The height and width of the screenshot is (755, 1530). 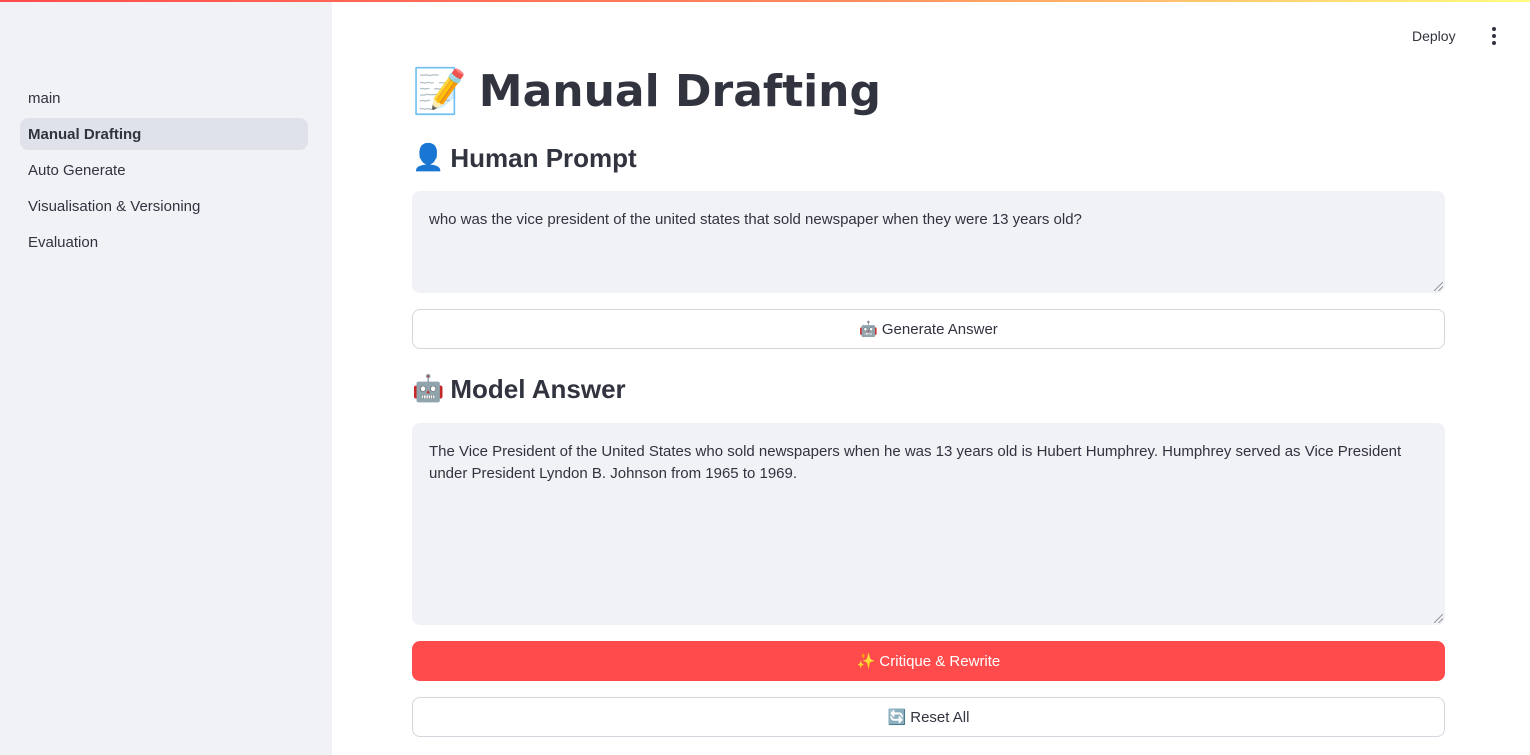 I want to click on human-prompt-heading-text: Human Prompt, so click(x=543, y=157).